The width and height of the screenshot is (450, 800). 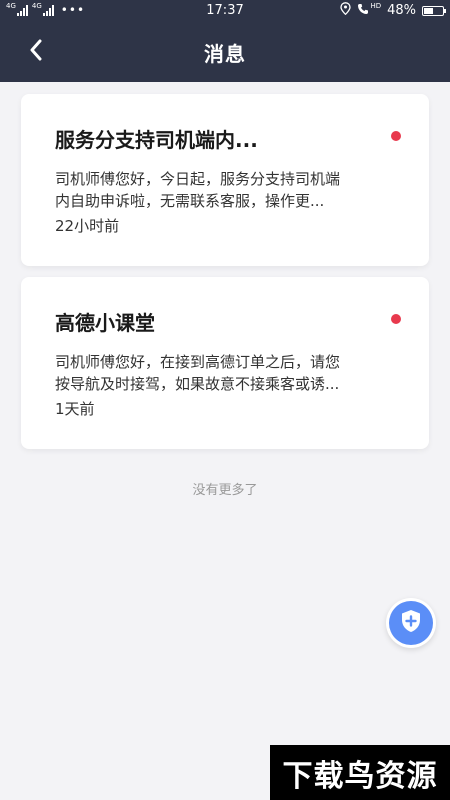 I want to click on status-right: HD 48%, so click(x=393, y=10).